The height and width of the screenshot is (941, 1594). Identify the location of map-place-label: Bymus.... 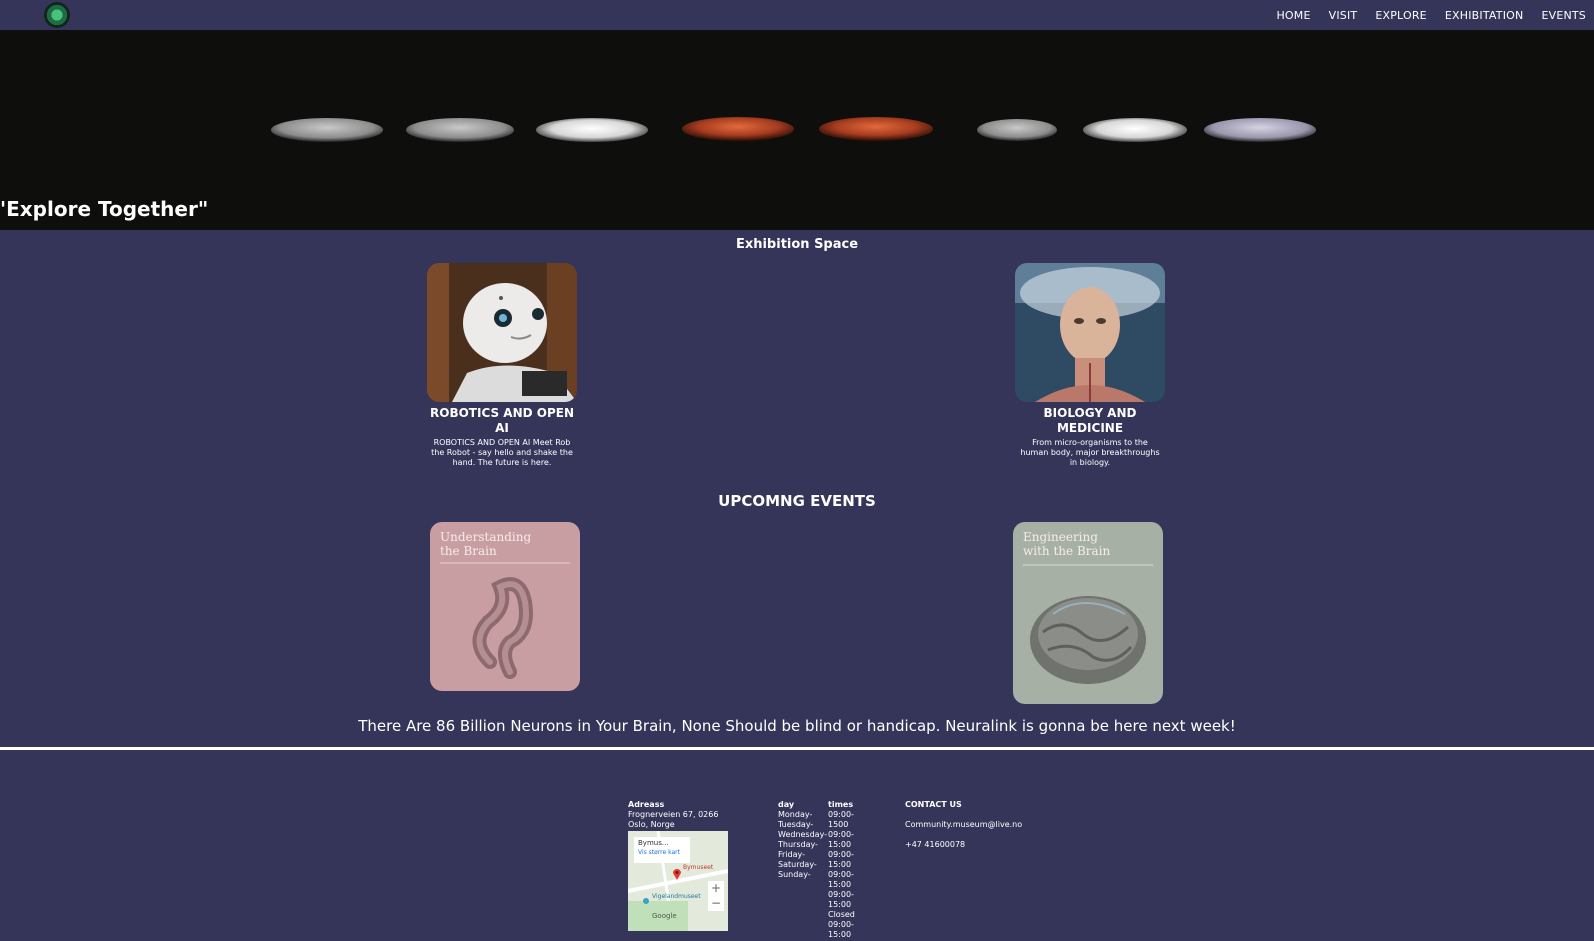
(653, 843).